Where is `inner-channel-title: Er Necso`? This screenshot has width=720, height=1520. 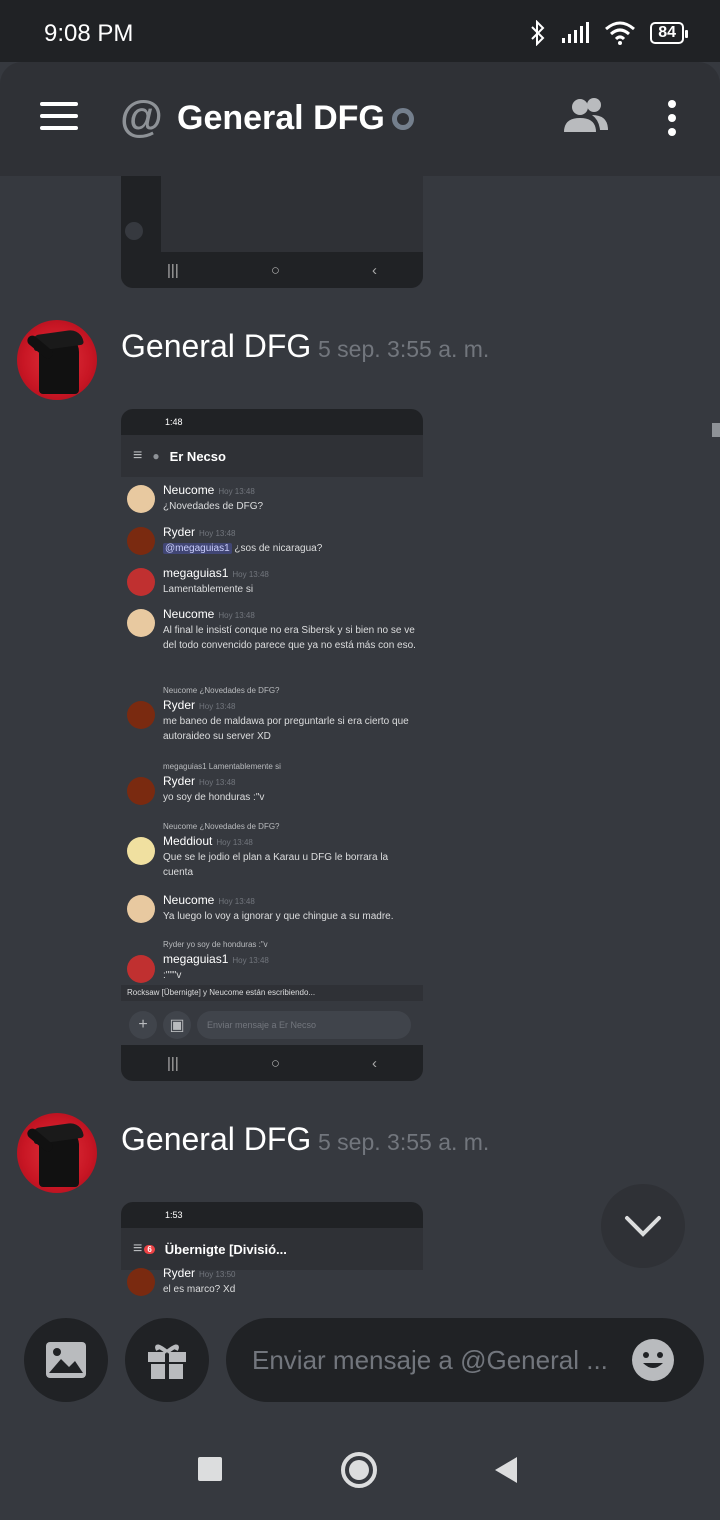
inner-channel-title: Er Necso is located at coordinates (197, 456).